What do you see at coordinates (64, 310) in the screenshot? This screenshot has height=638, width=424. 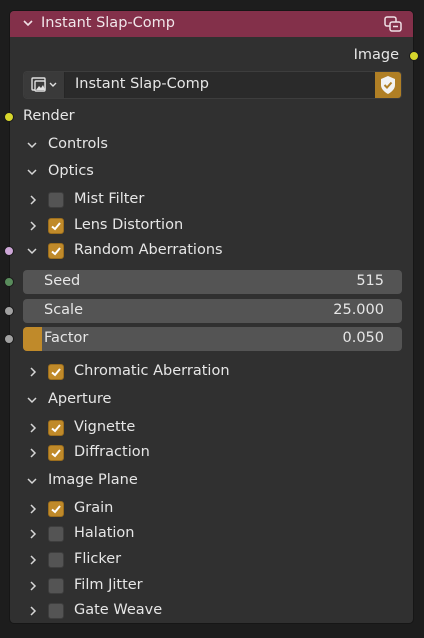 I see `scale-label: Scale` at bounding box center [64, 310].